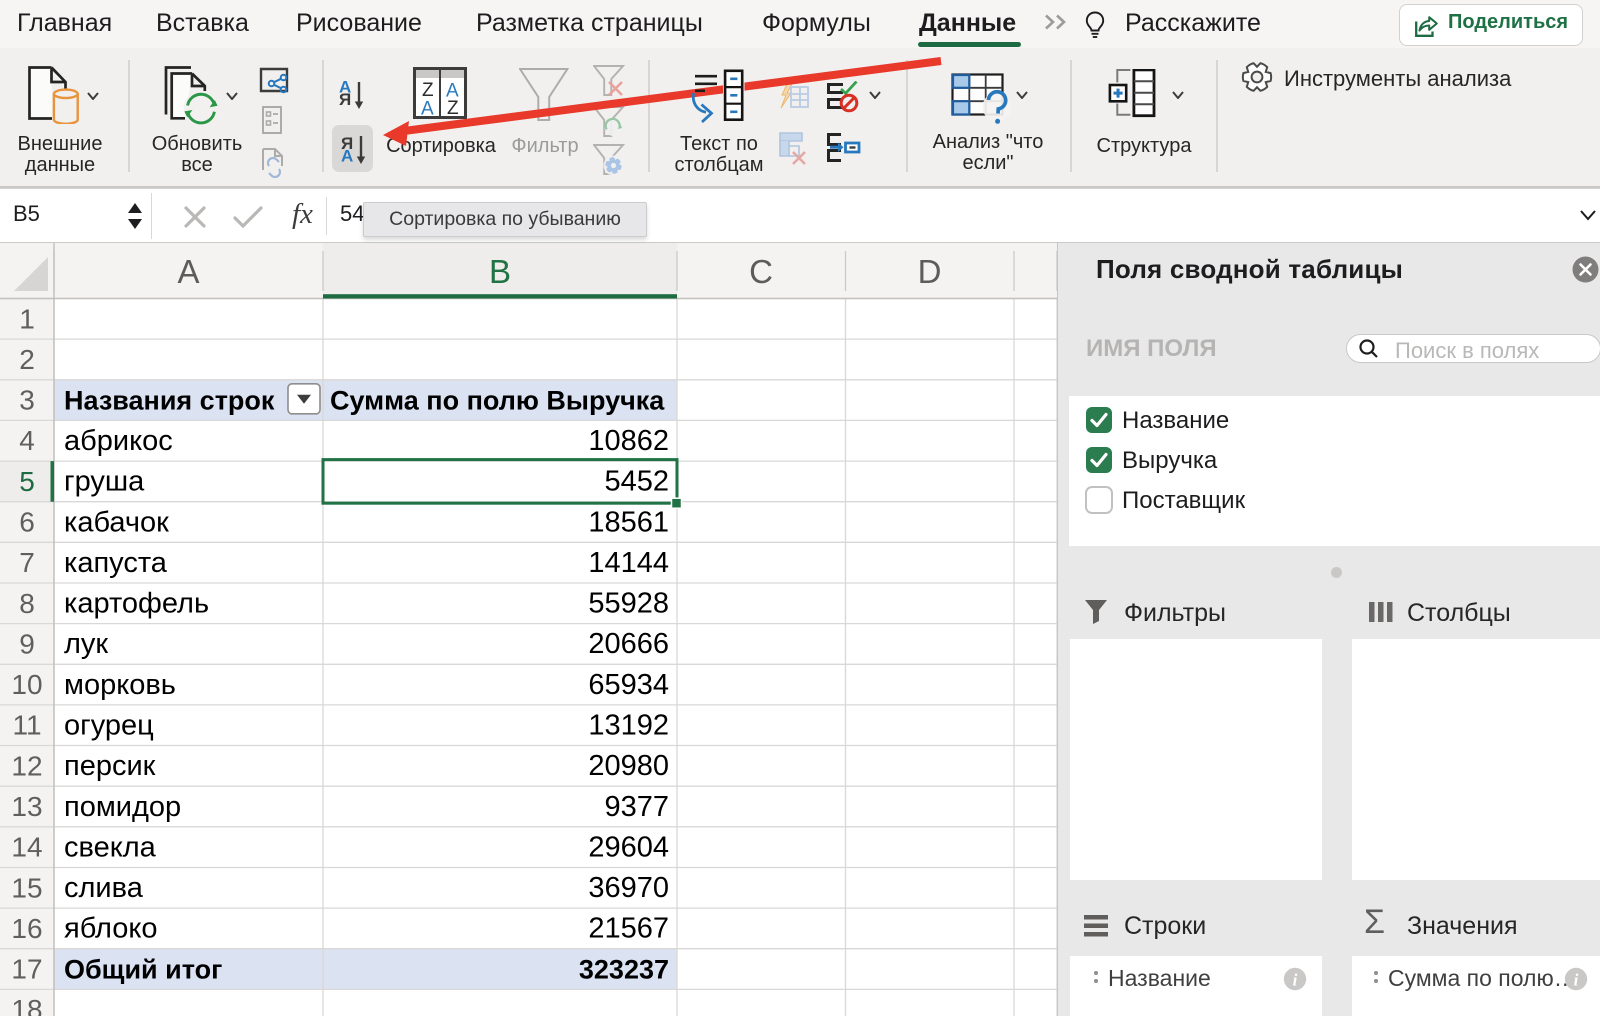 This screenshot has height=1016, width=1600. I want to click on svg-text: 36970, so click(628, 888).